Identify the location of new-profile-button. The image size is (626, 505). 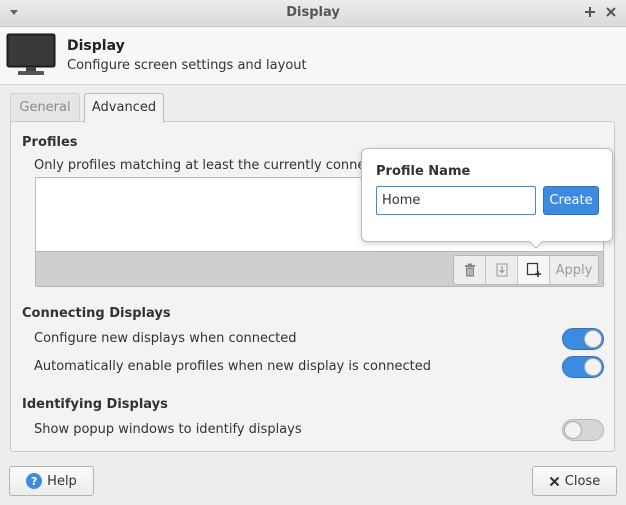
(534, 270).